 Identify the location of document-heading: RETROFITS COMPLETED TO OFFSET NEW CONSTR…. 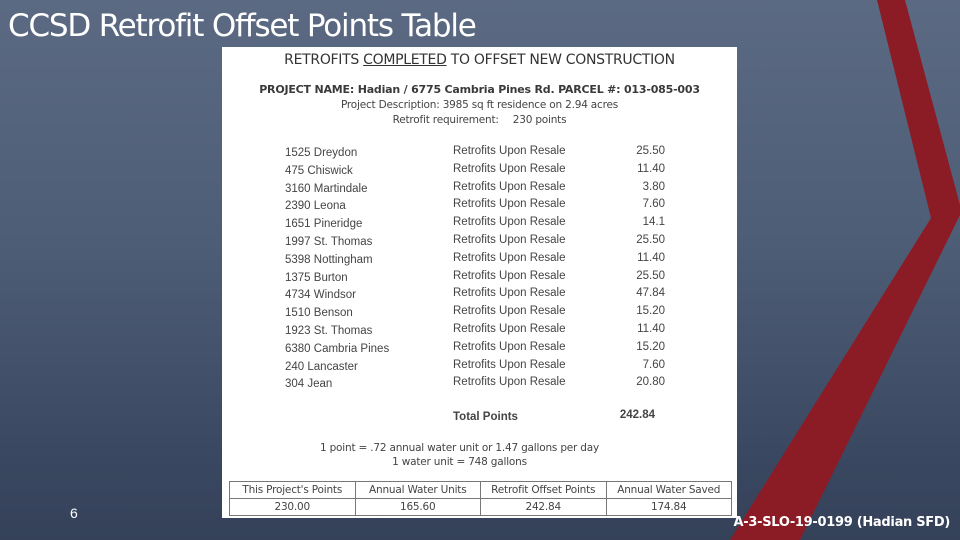
(479, 60).